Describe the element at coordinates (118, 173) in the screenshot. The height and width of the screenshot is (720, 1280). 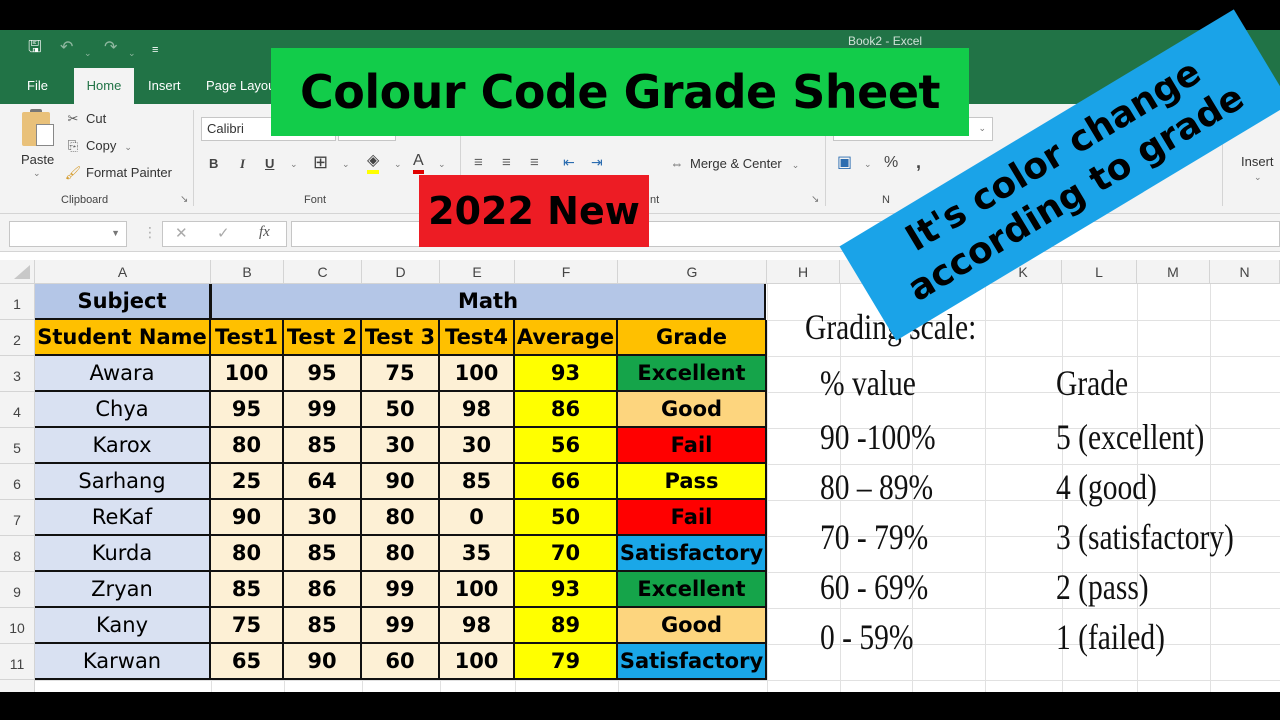
I see `format-painter-button: 🖌 Format Painter` at that location.